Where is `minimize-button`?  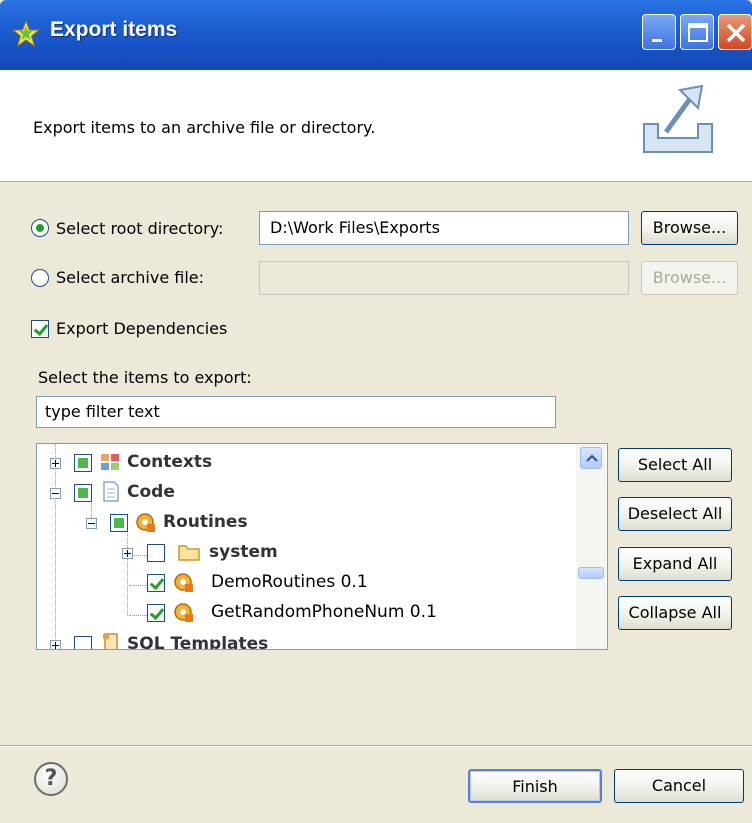
minimize-button is located at coordinates (659, 32).